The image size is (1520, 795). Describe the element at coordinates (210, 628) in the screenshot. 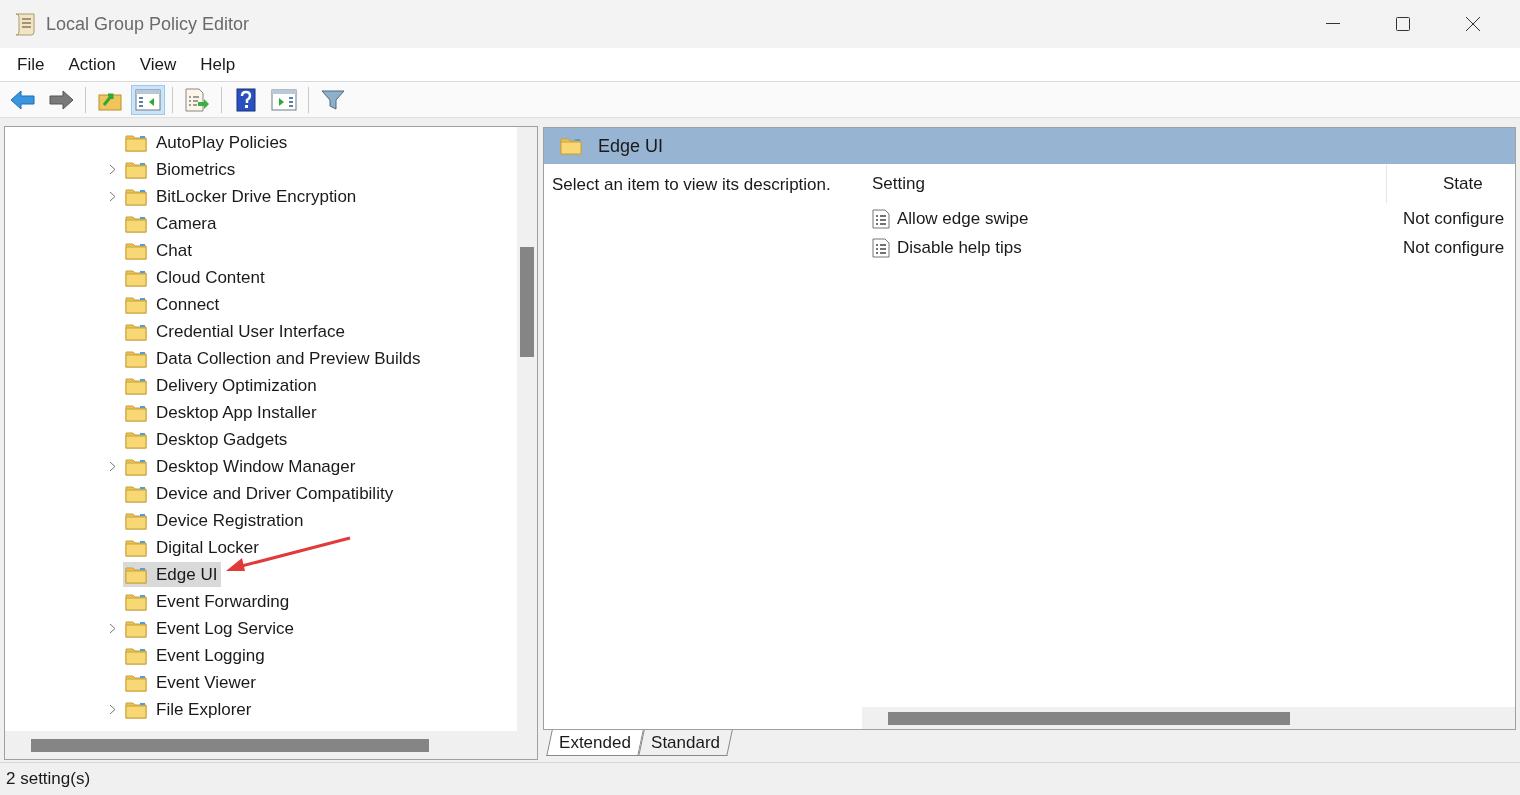

I see `tree-item: Event Log Service` at that location.